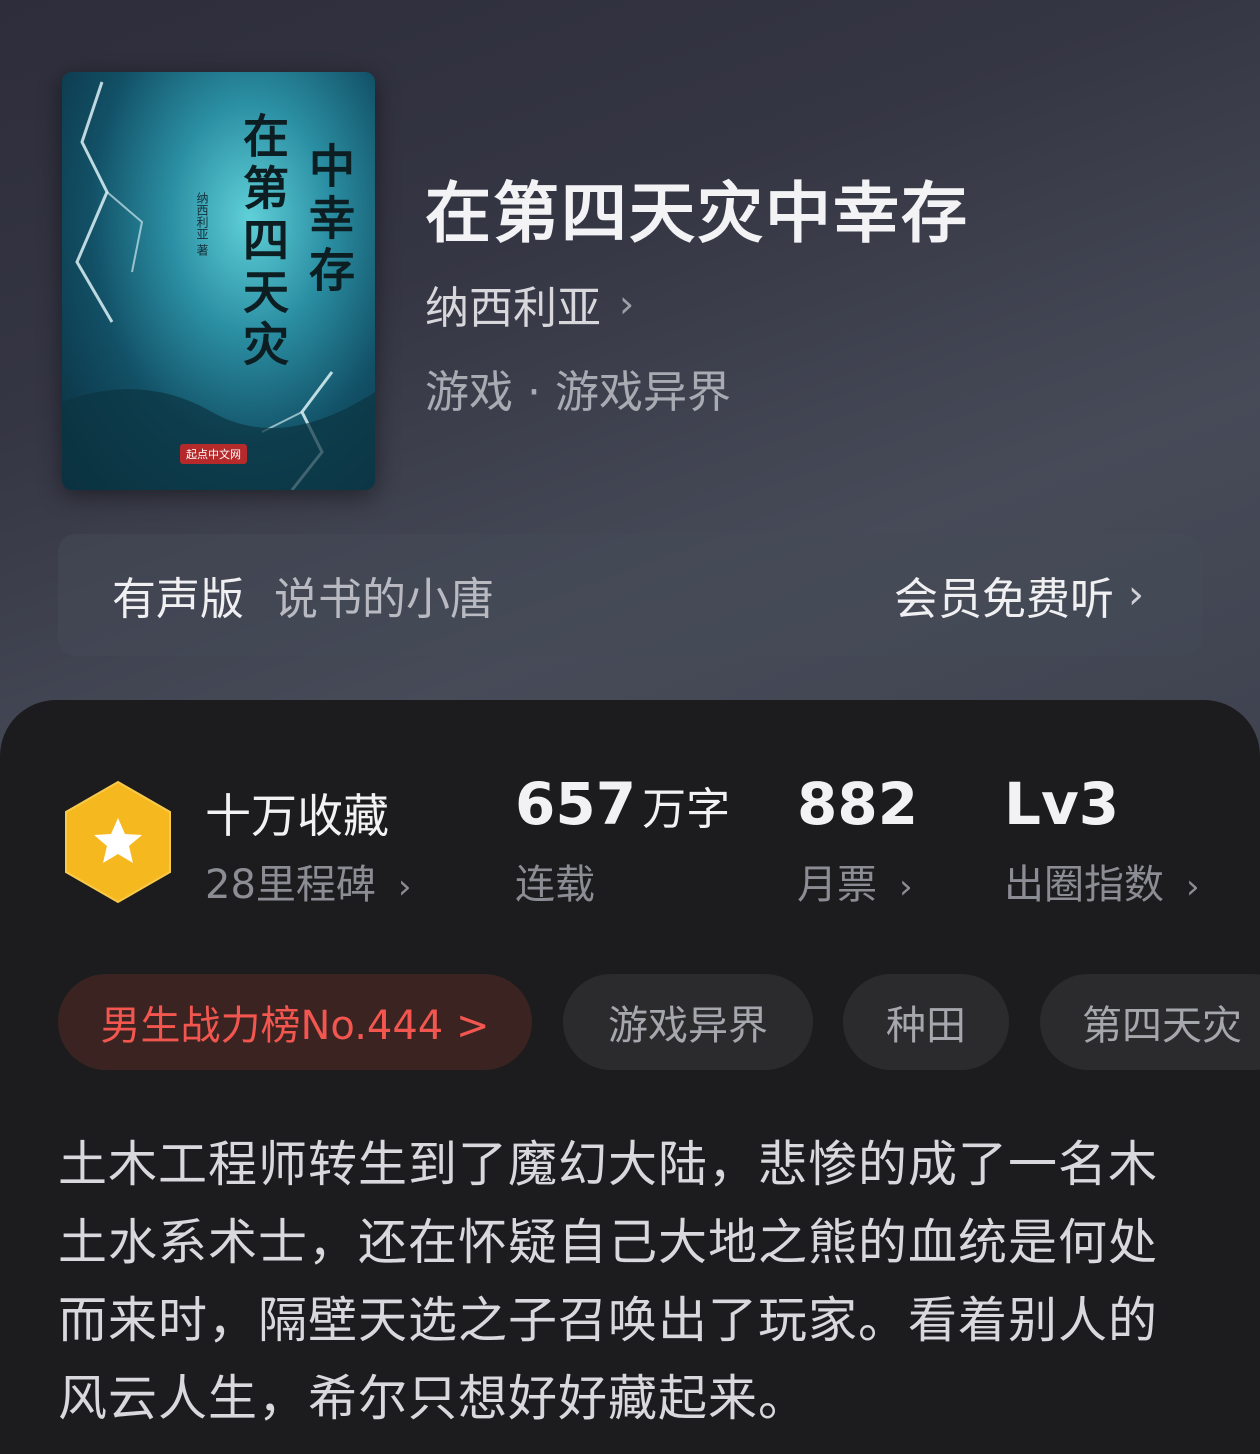  What do you see at coordinates (1150, 1022) in the screenshot?
I see `tag-fourth-calamity: 第四天灾` at bounding box center [1150, 1022].